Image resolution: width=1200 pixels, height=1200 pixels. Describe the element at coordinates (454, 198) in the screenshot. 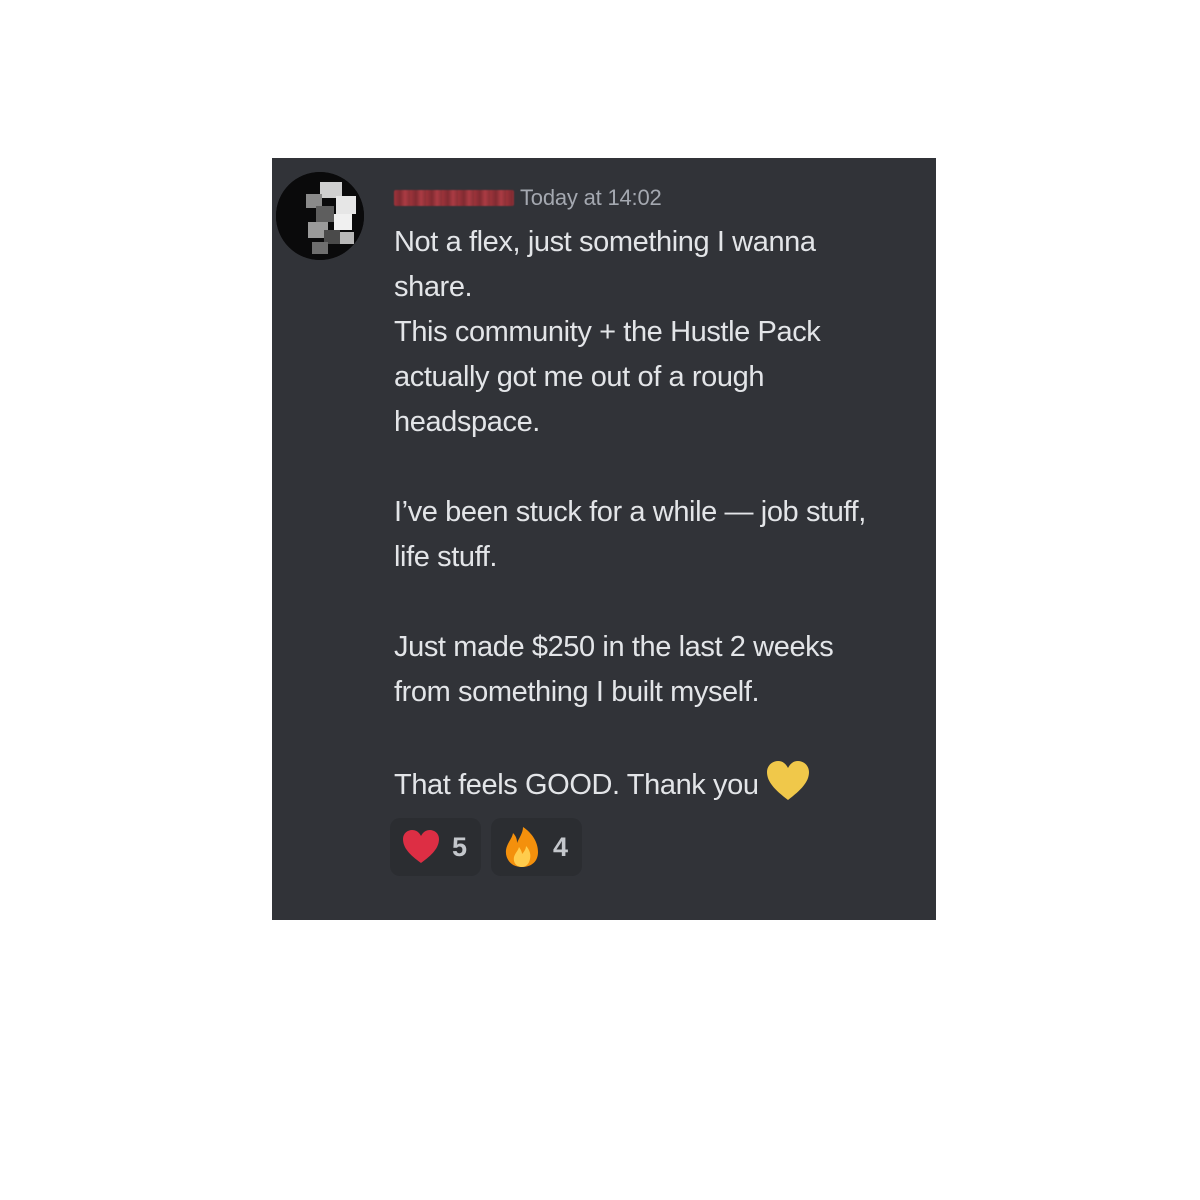

I see `username-redacted` at that location.